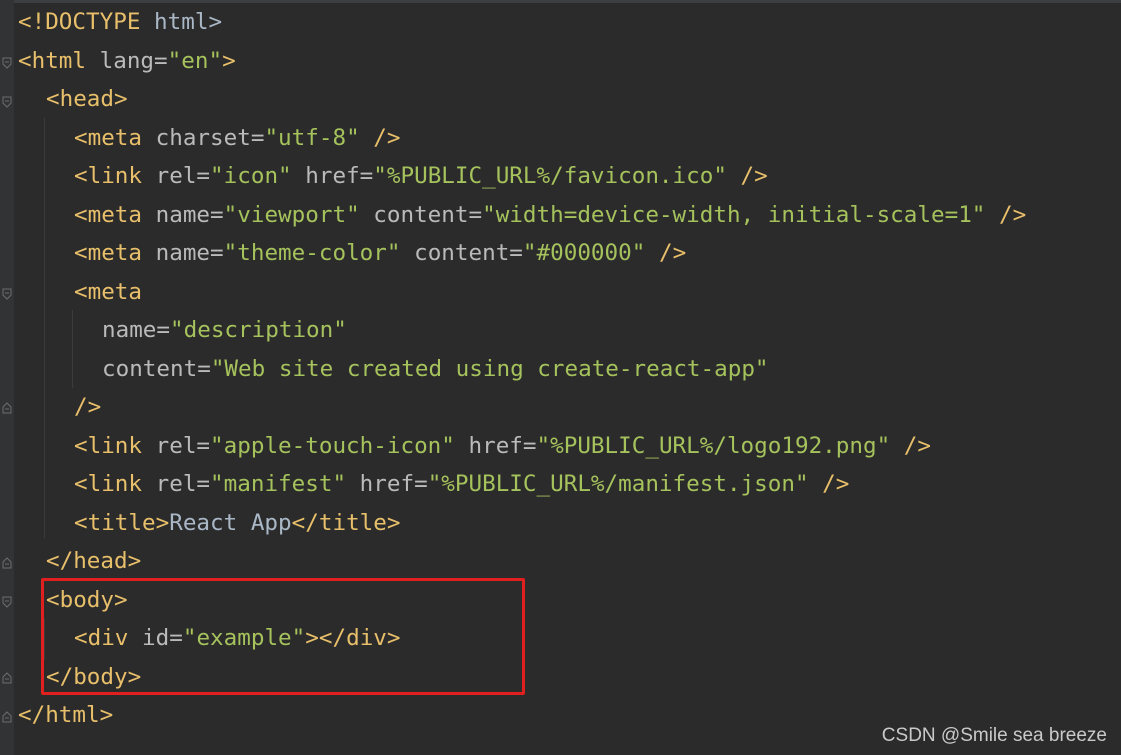 This screenshot has width=1121, height=755. I want to click on code-line-14: <title>React App</title>, so click(237, 523).